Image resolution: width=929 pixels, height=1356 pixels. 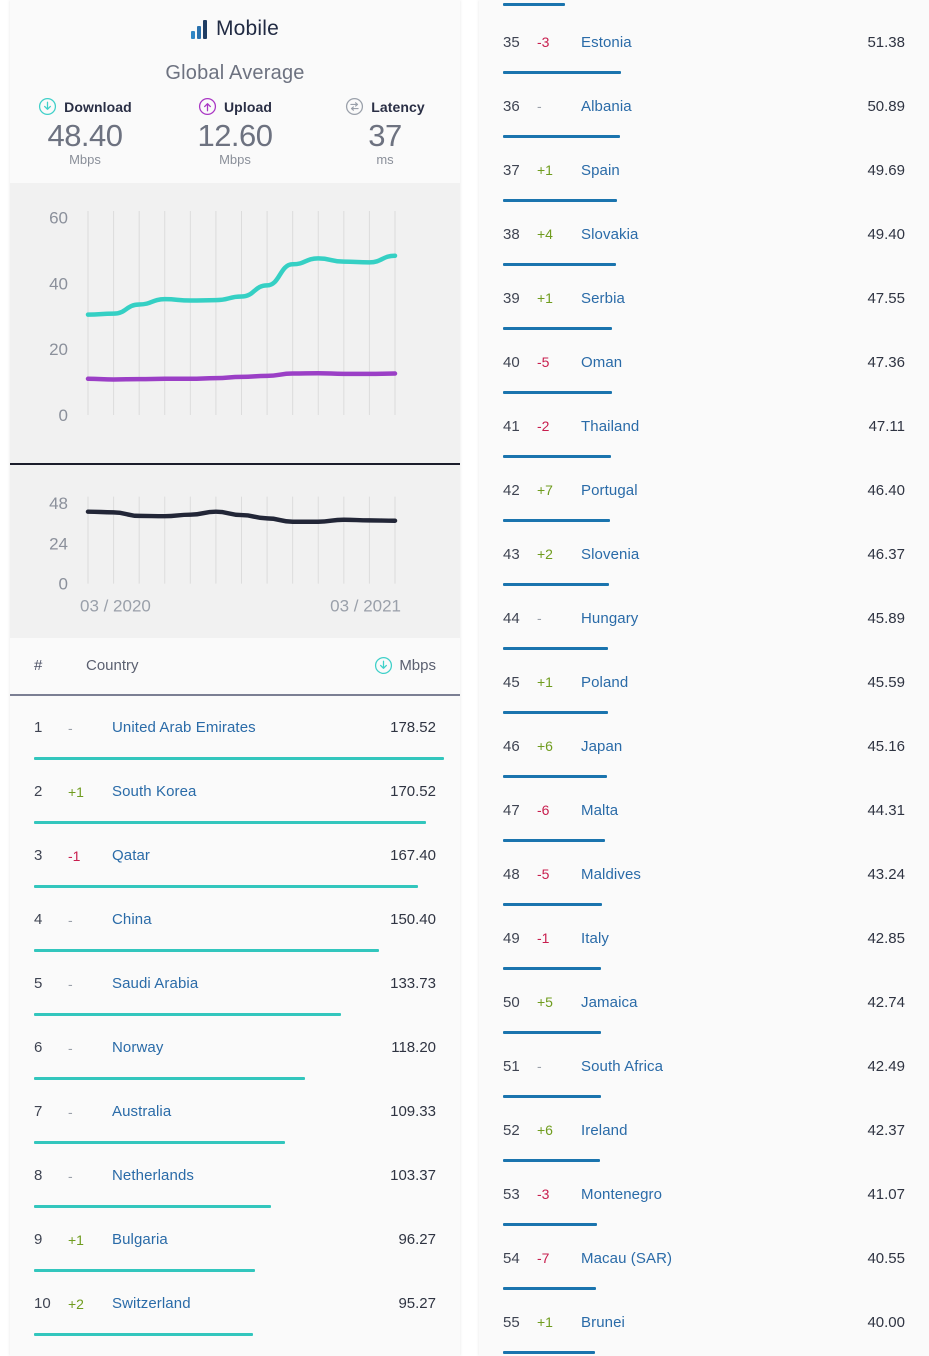 What do you see at coordinates (724, 746) in the screenshot?
I see `row-country-link: Japan` at bounding box center [724, 746].